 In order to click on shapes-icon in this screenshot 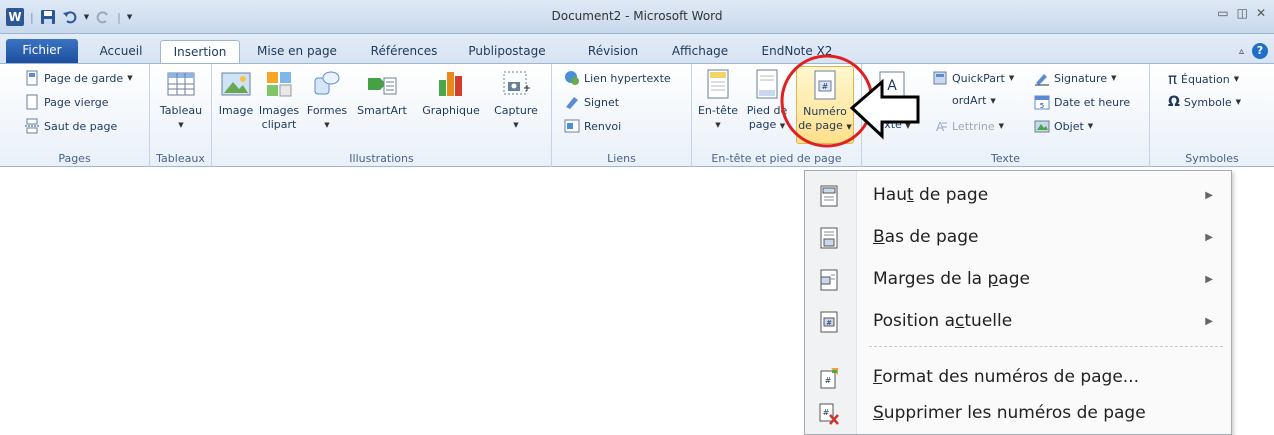, I will do `click(327, 83)`.